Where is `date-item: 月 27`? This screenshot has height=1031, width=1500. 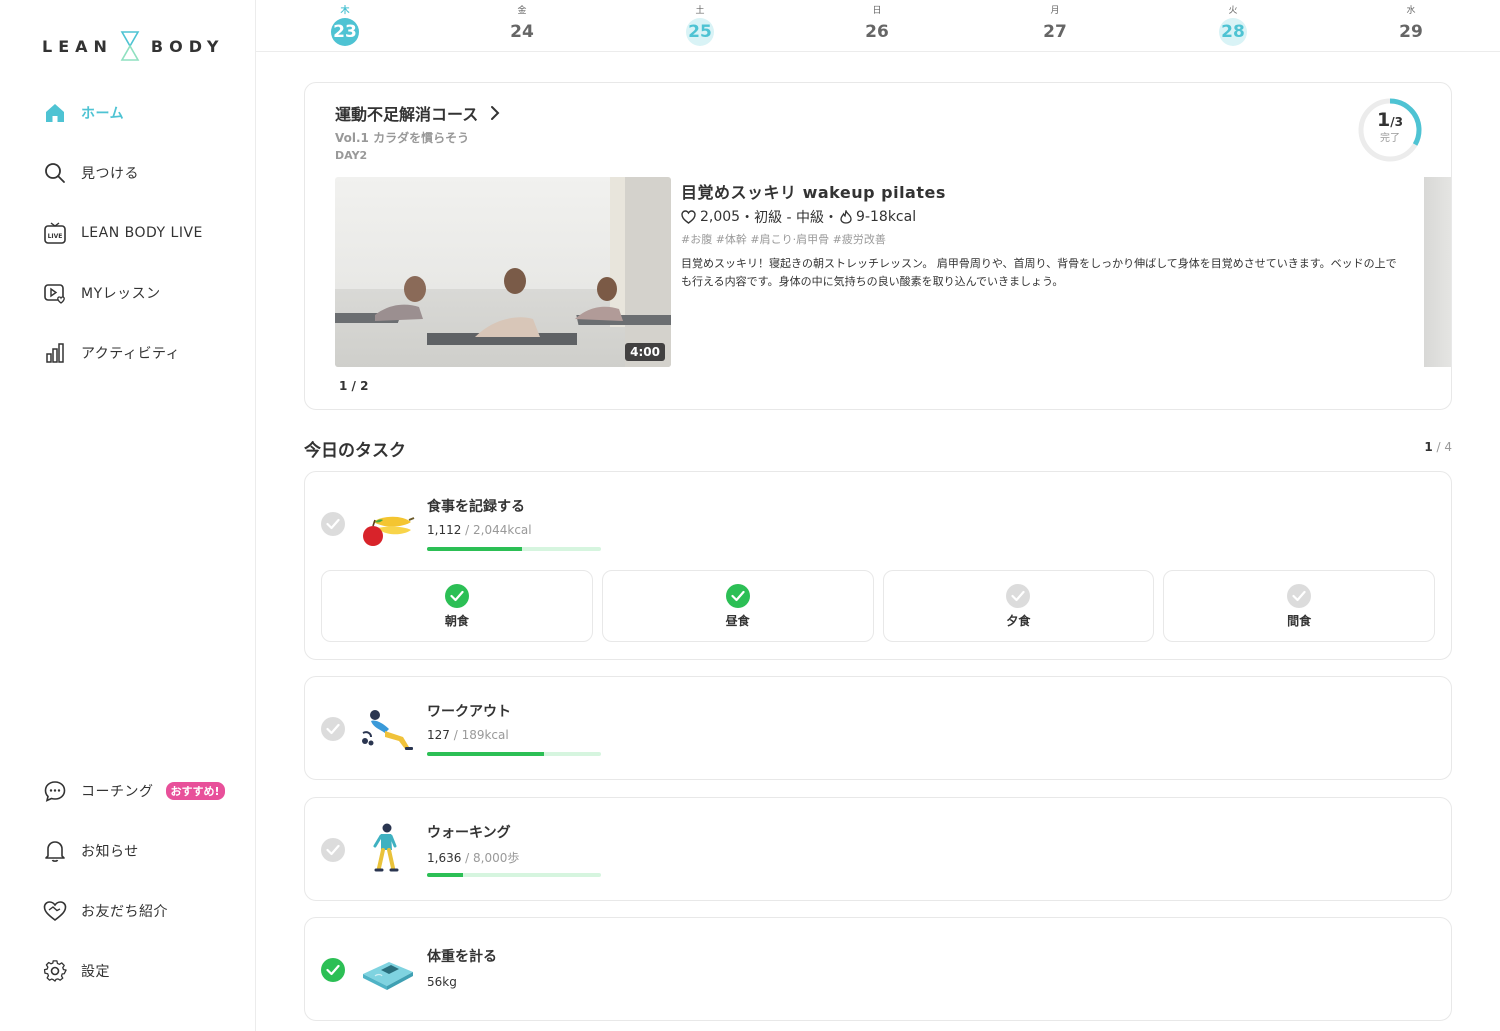 date-item: 月 27 is located at coordinates (1055, 25).